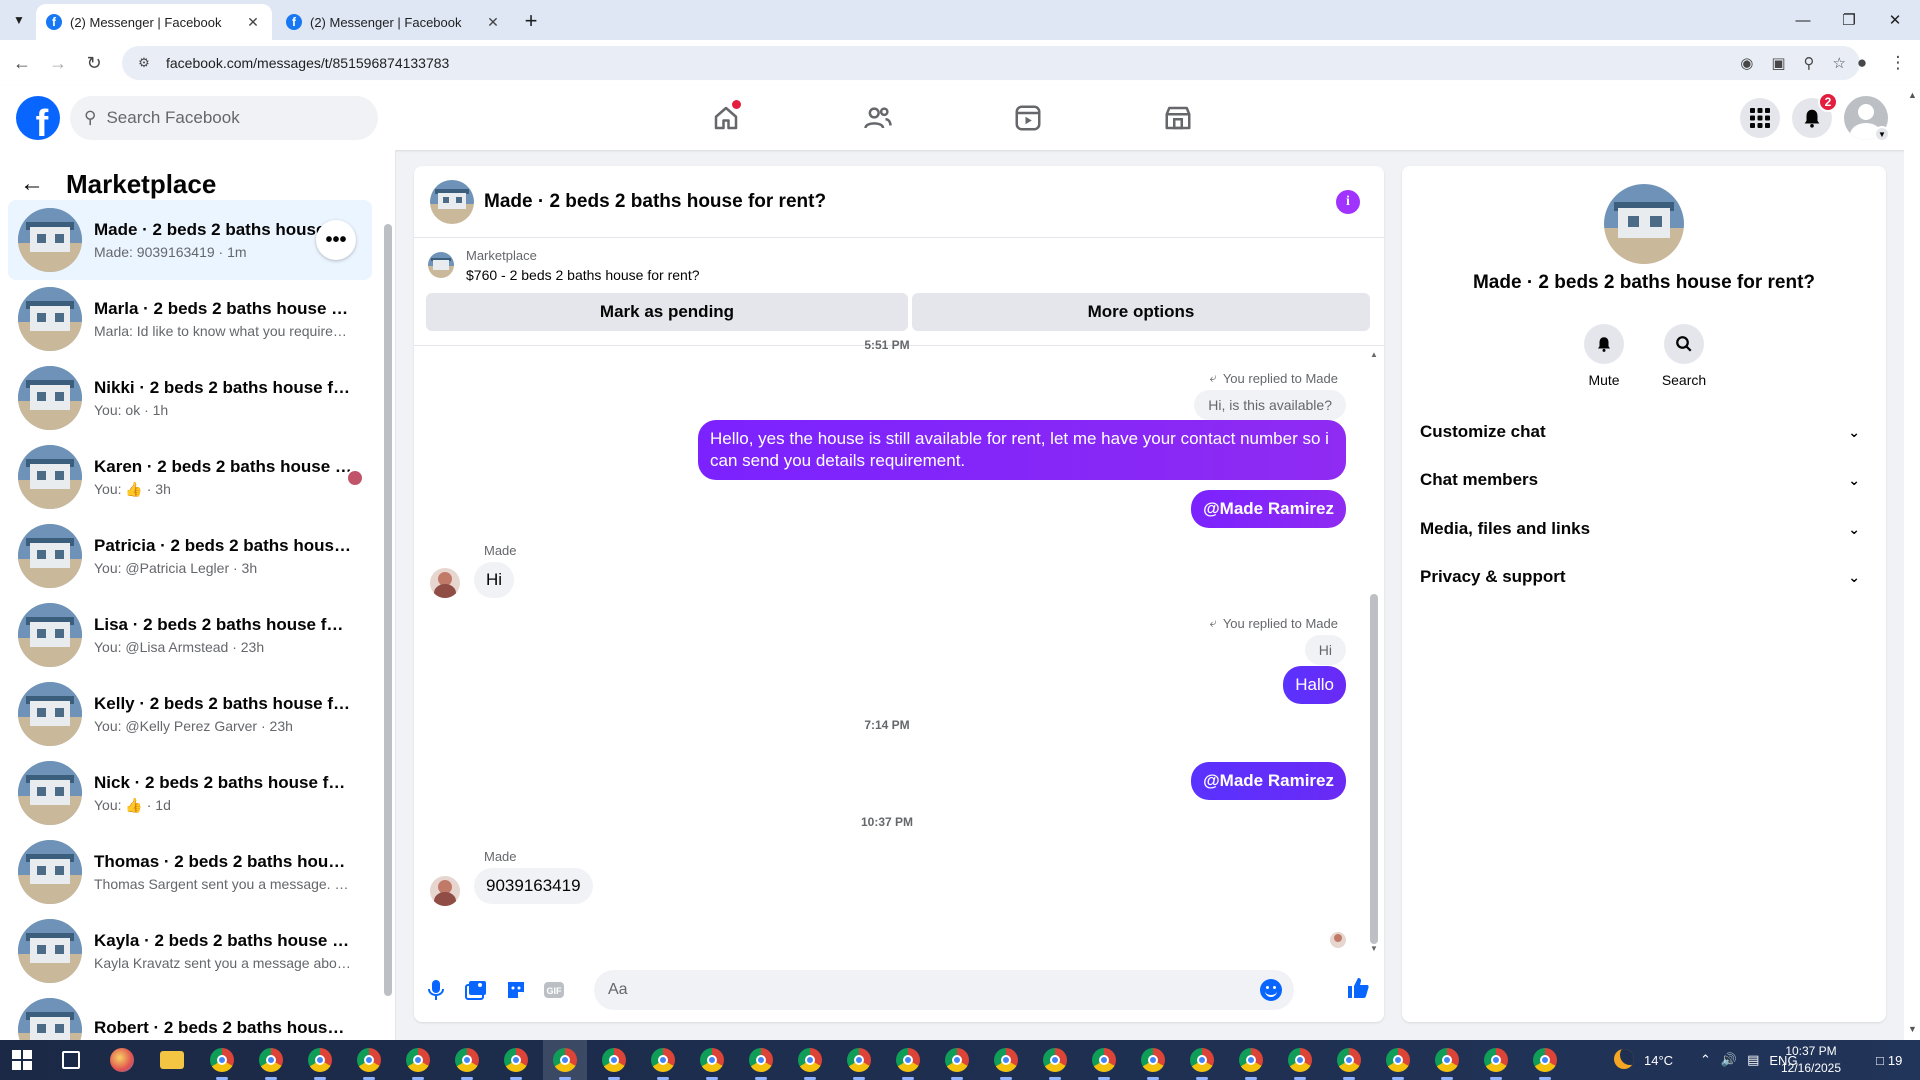  I want to click on browser-menu-icon: ⋮, so click(1898, 63).